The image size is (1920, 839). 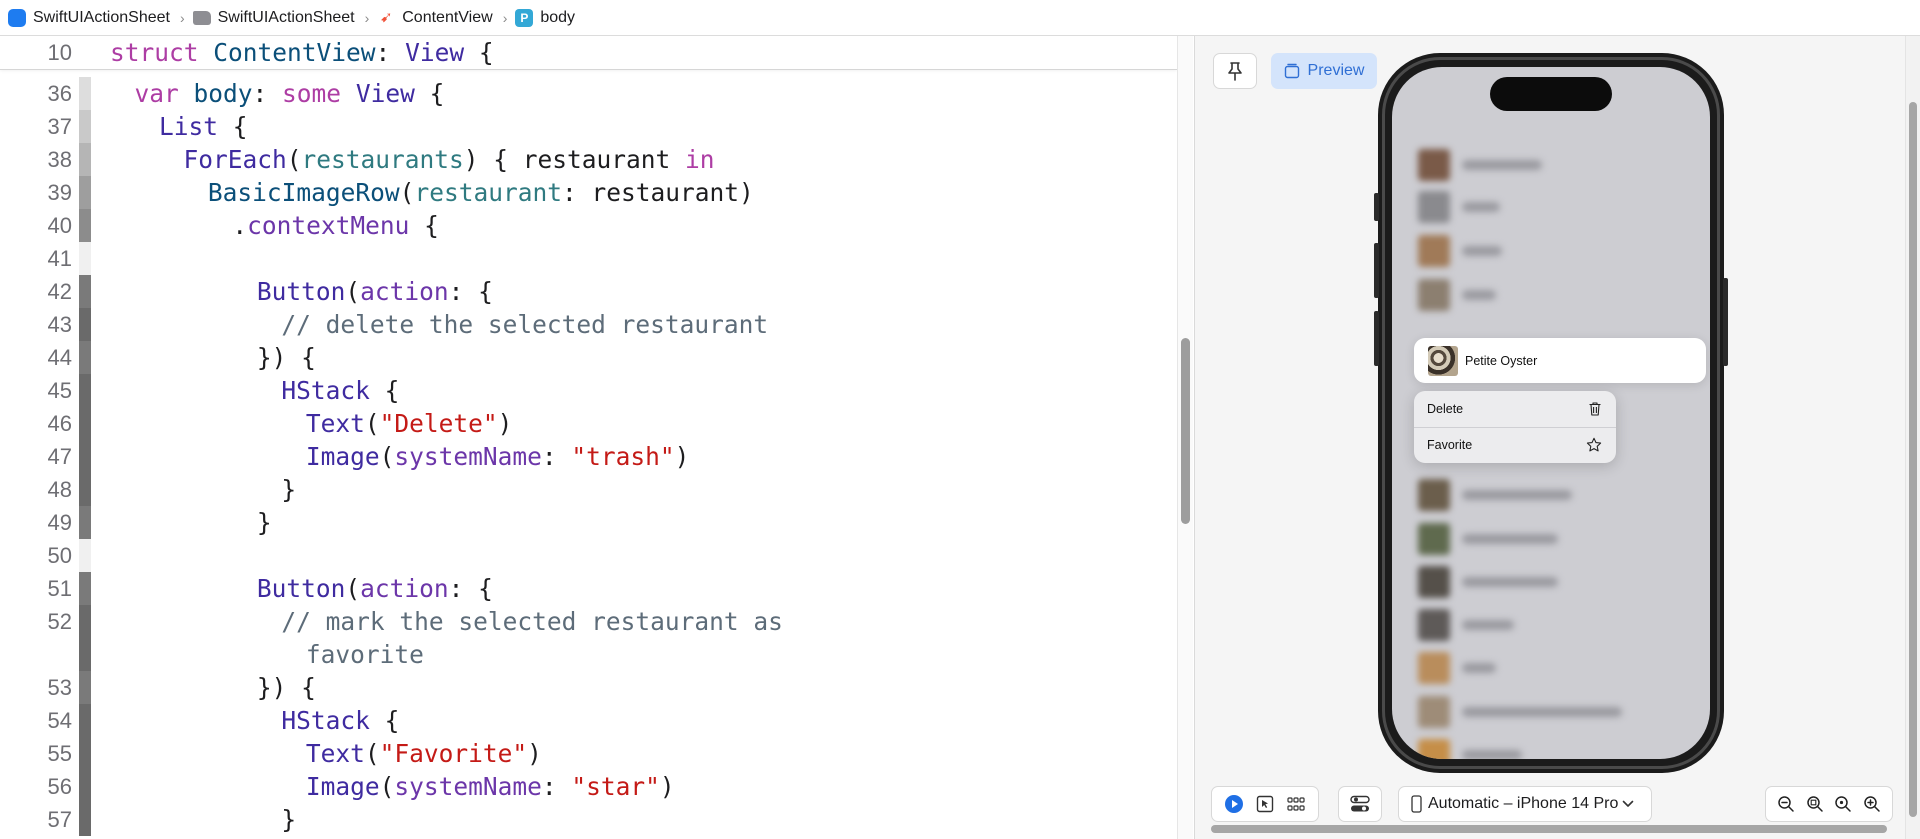 I want to click on context-menu-delete: Delete, so click(x=1515, y=409).